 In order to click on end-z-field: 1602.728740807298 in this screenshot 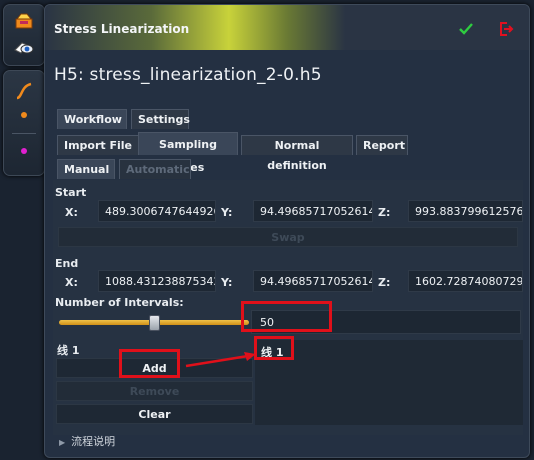, I will do `click(465, 281)`.